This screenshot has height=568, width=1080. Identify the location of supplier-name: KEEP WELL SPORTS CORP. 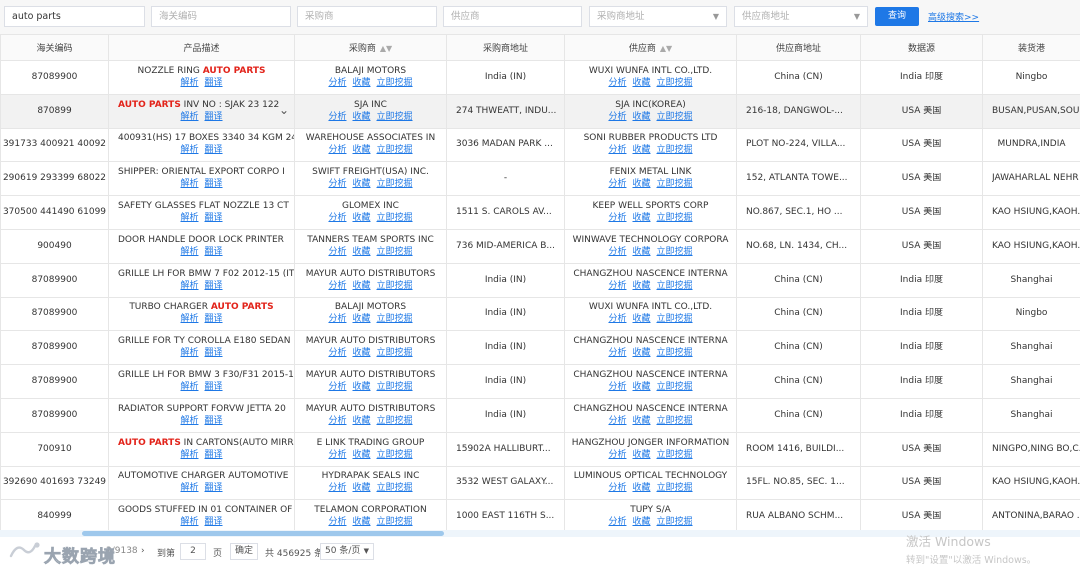
(651, 206).